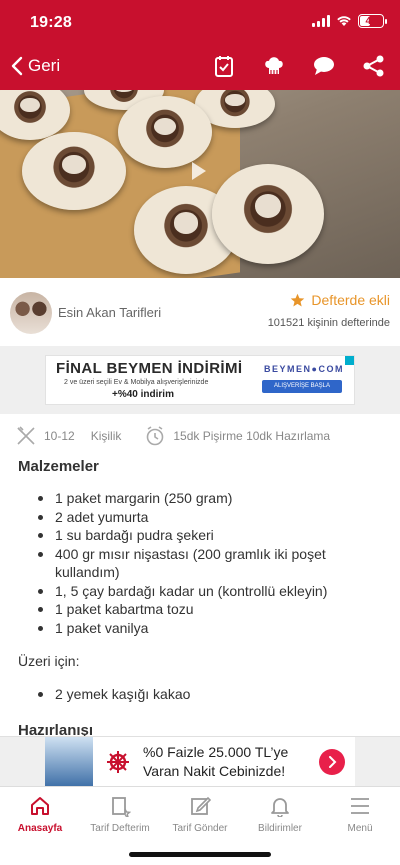  Describe the element at coordinates (58, 466) in the screenshot. I see `ingredients-title: Malzemeler` at that location.